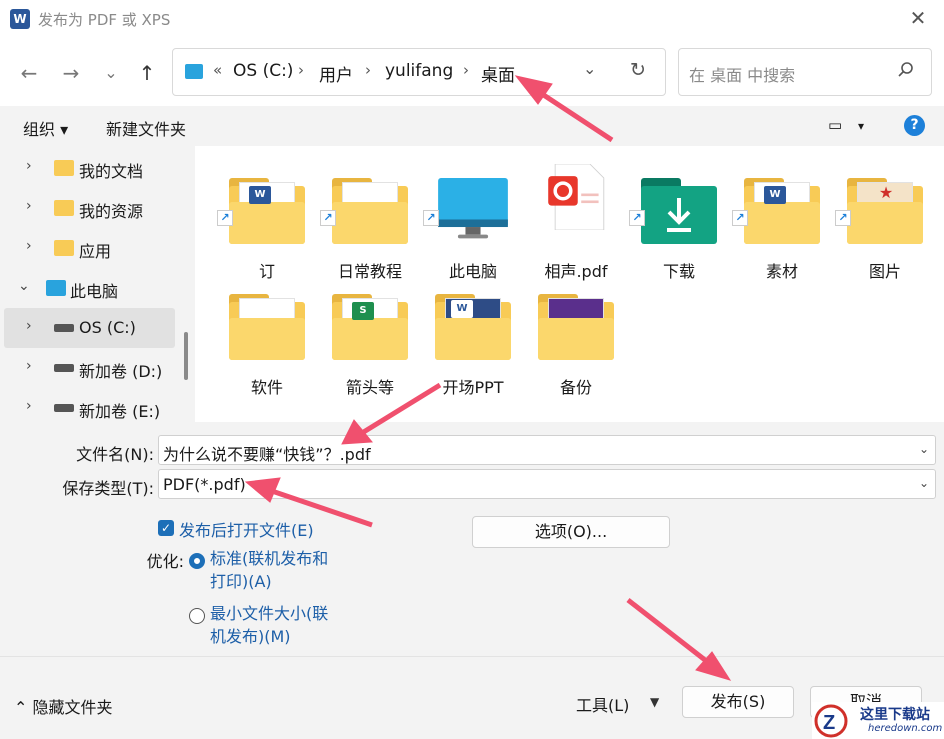 The height and width of the screenshot is (739, 944). Describe the element at coordinates (166, 528) in the screenshot. I see `open-after-publish-checkbox: ✓` at that location.